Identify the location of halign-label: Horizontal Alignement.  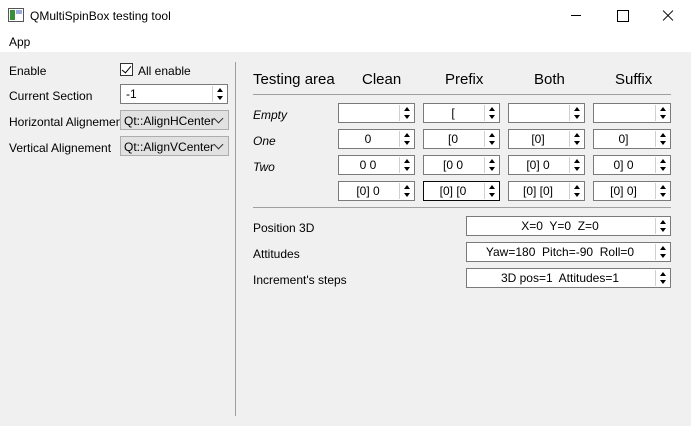
(67, 122).